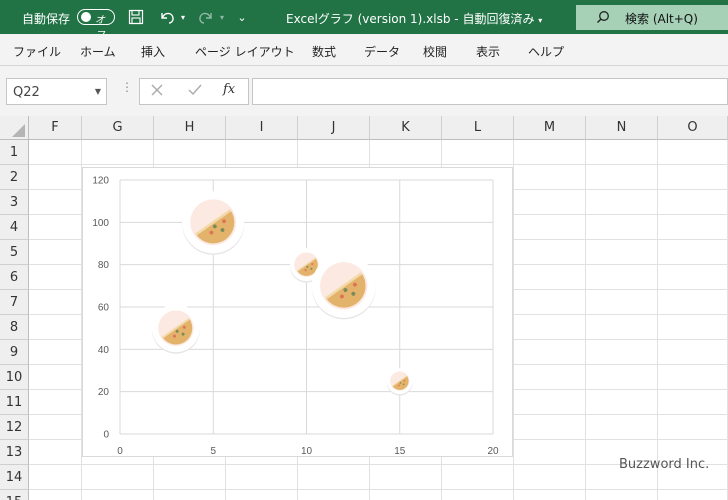  Describe the element at coordinates (136, 17) in the screenshot. I see `save-icon` at that location.